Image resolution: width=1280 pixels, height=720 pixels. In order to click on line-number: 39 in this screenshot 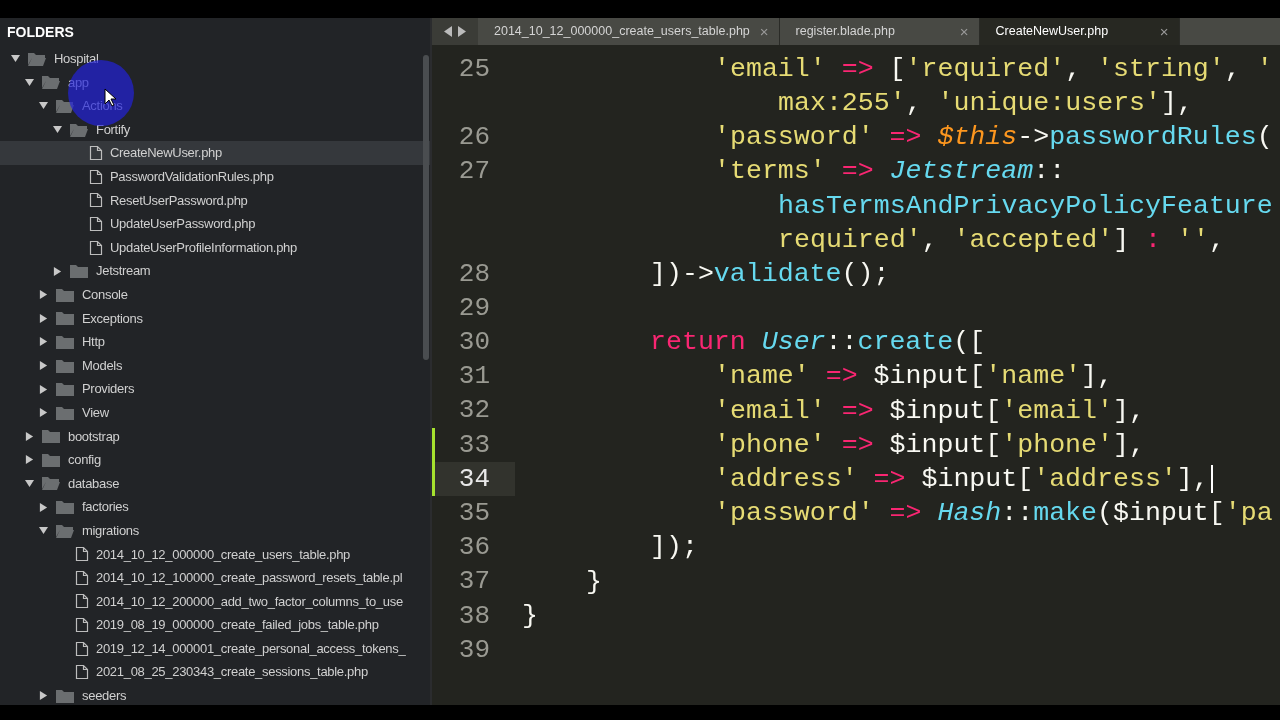, I will do `click(474, 650)`.